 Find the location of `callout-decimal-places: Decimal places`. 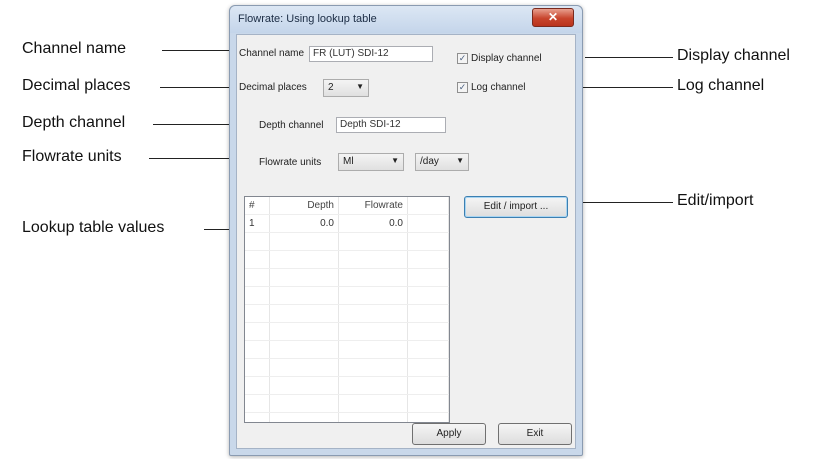

callout-decimal-places: Decimal places is located at coordinates (76, 85).